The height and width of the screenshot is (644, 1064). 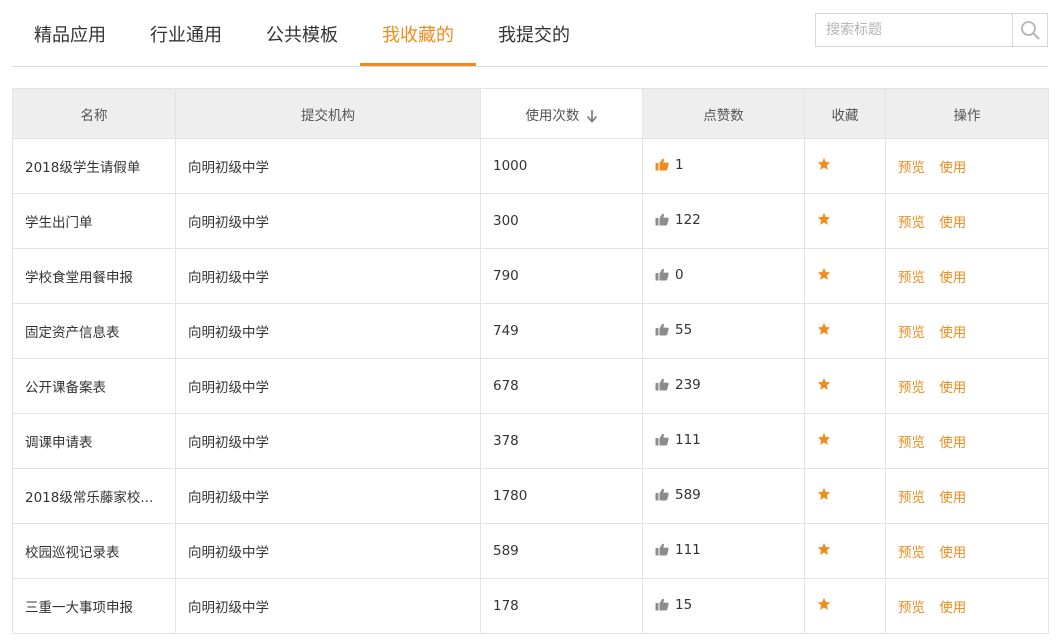 I want to click on usage-count: 589, so click(x=561, y=551).